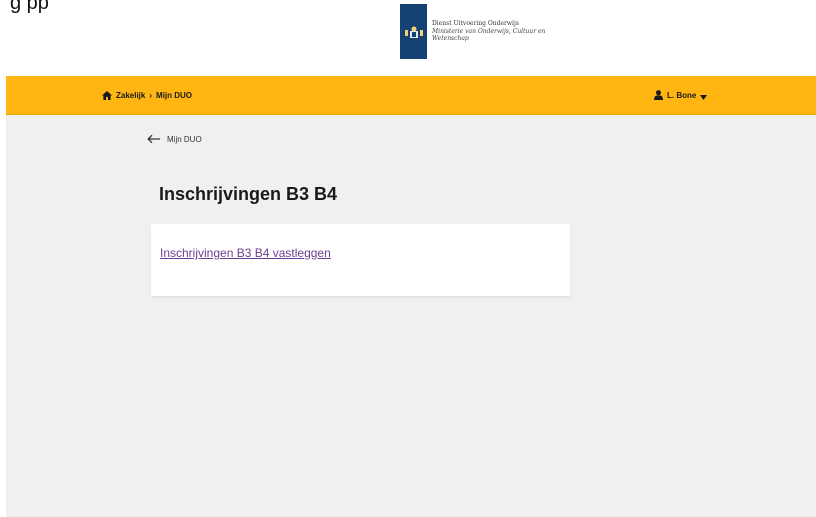 This screenshot has width=816, height=517. I want to click on back-link-label: Mijn DUO, so click(184, 139).